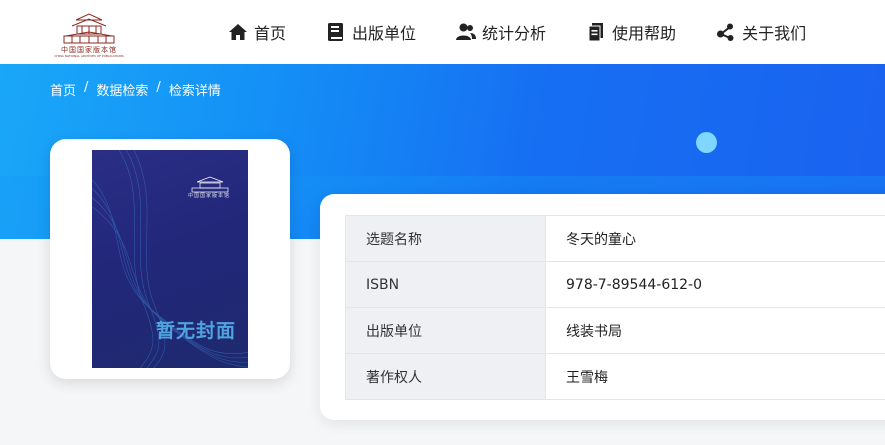 The height and width of the screenshot is (445, 885). What do you see at coordinates (194, 91) in the screenshot?
I see `breadcrumb-detail: 检索详情` at bounding box center [194, 91].